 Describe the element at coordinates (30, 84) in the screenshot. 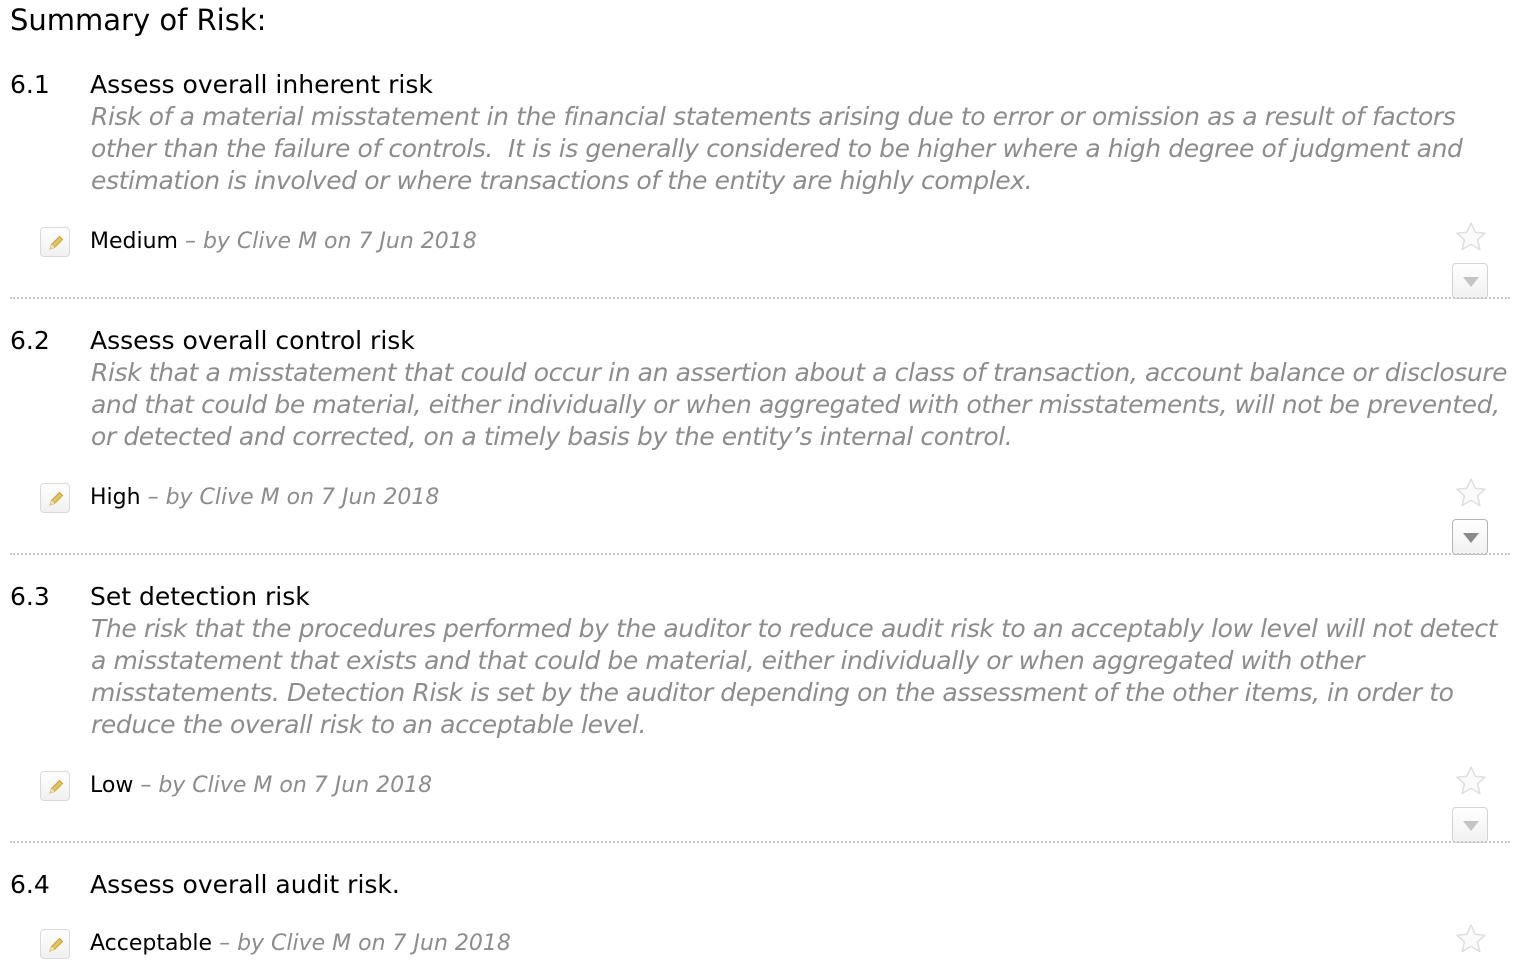

I see `section-number: 6.1` at that location.